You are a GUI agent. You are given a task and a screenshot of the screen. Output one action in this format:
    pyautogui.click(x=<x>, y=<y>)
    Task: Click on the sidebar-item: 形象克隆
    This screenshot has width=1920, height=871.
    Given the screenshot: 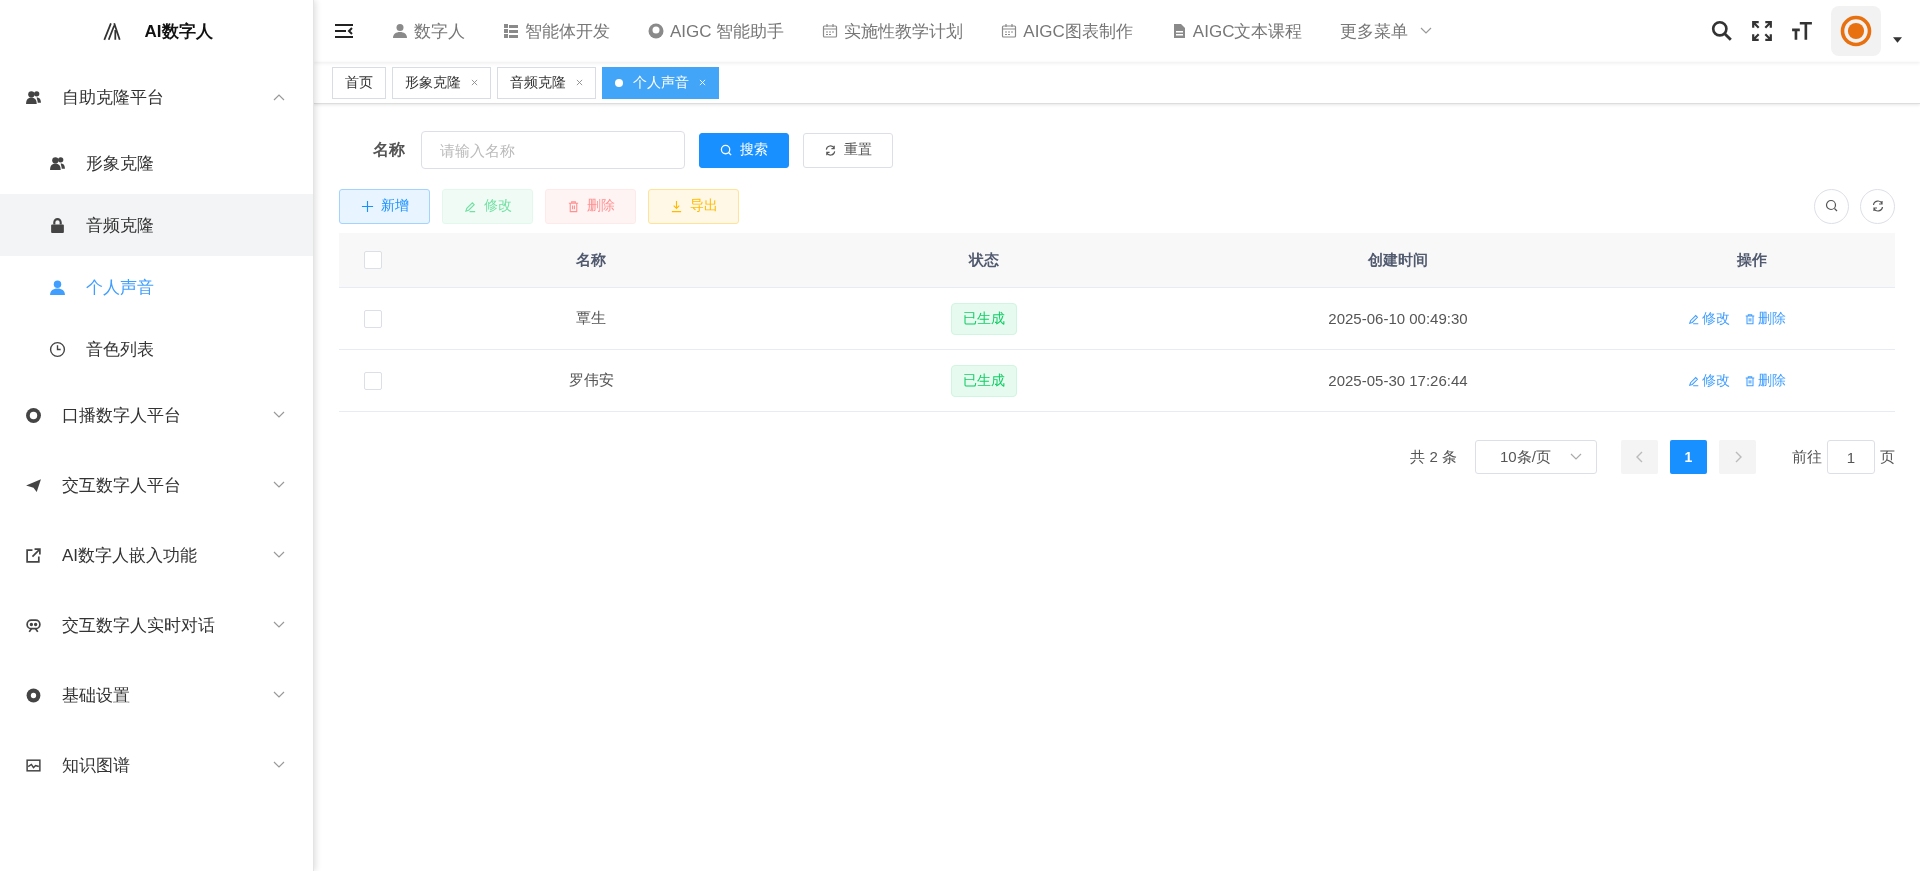 What is the action you would take?
    pyautogui.click(x=156, y=163)
    